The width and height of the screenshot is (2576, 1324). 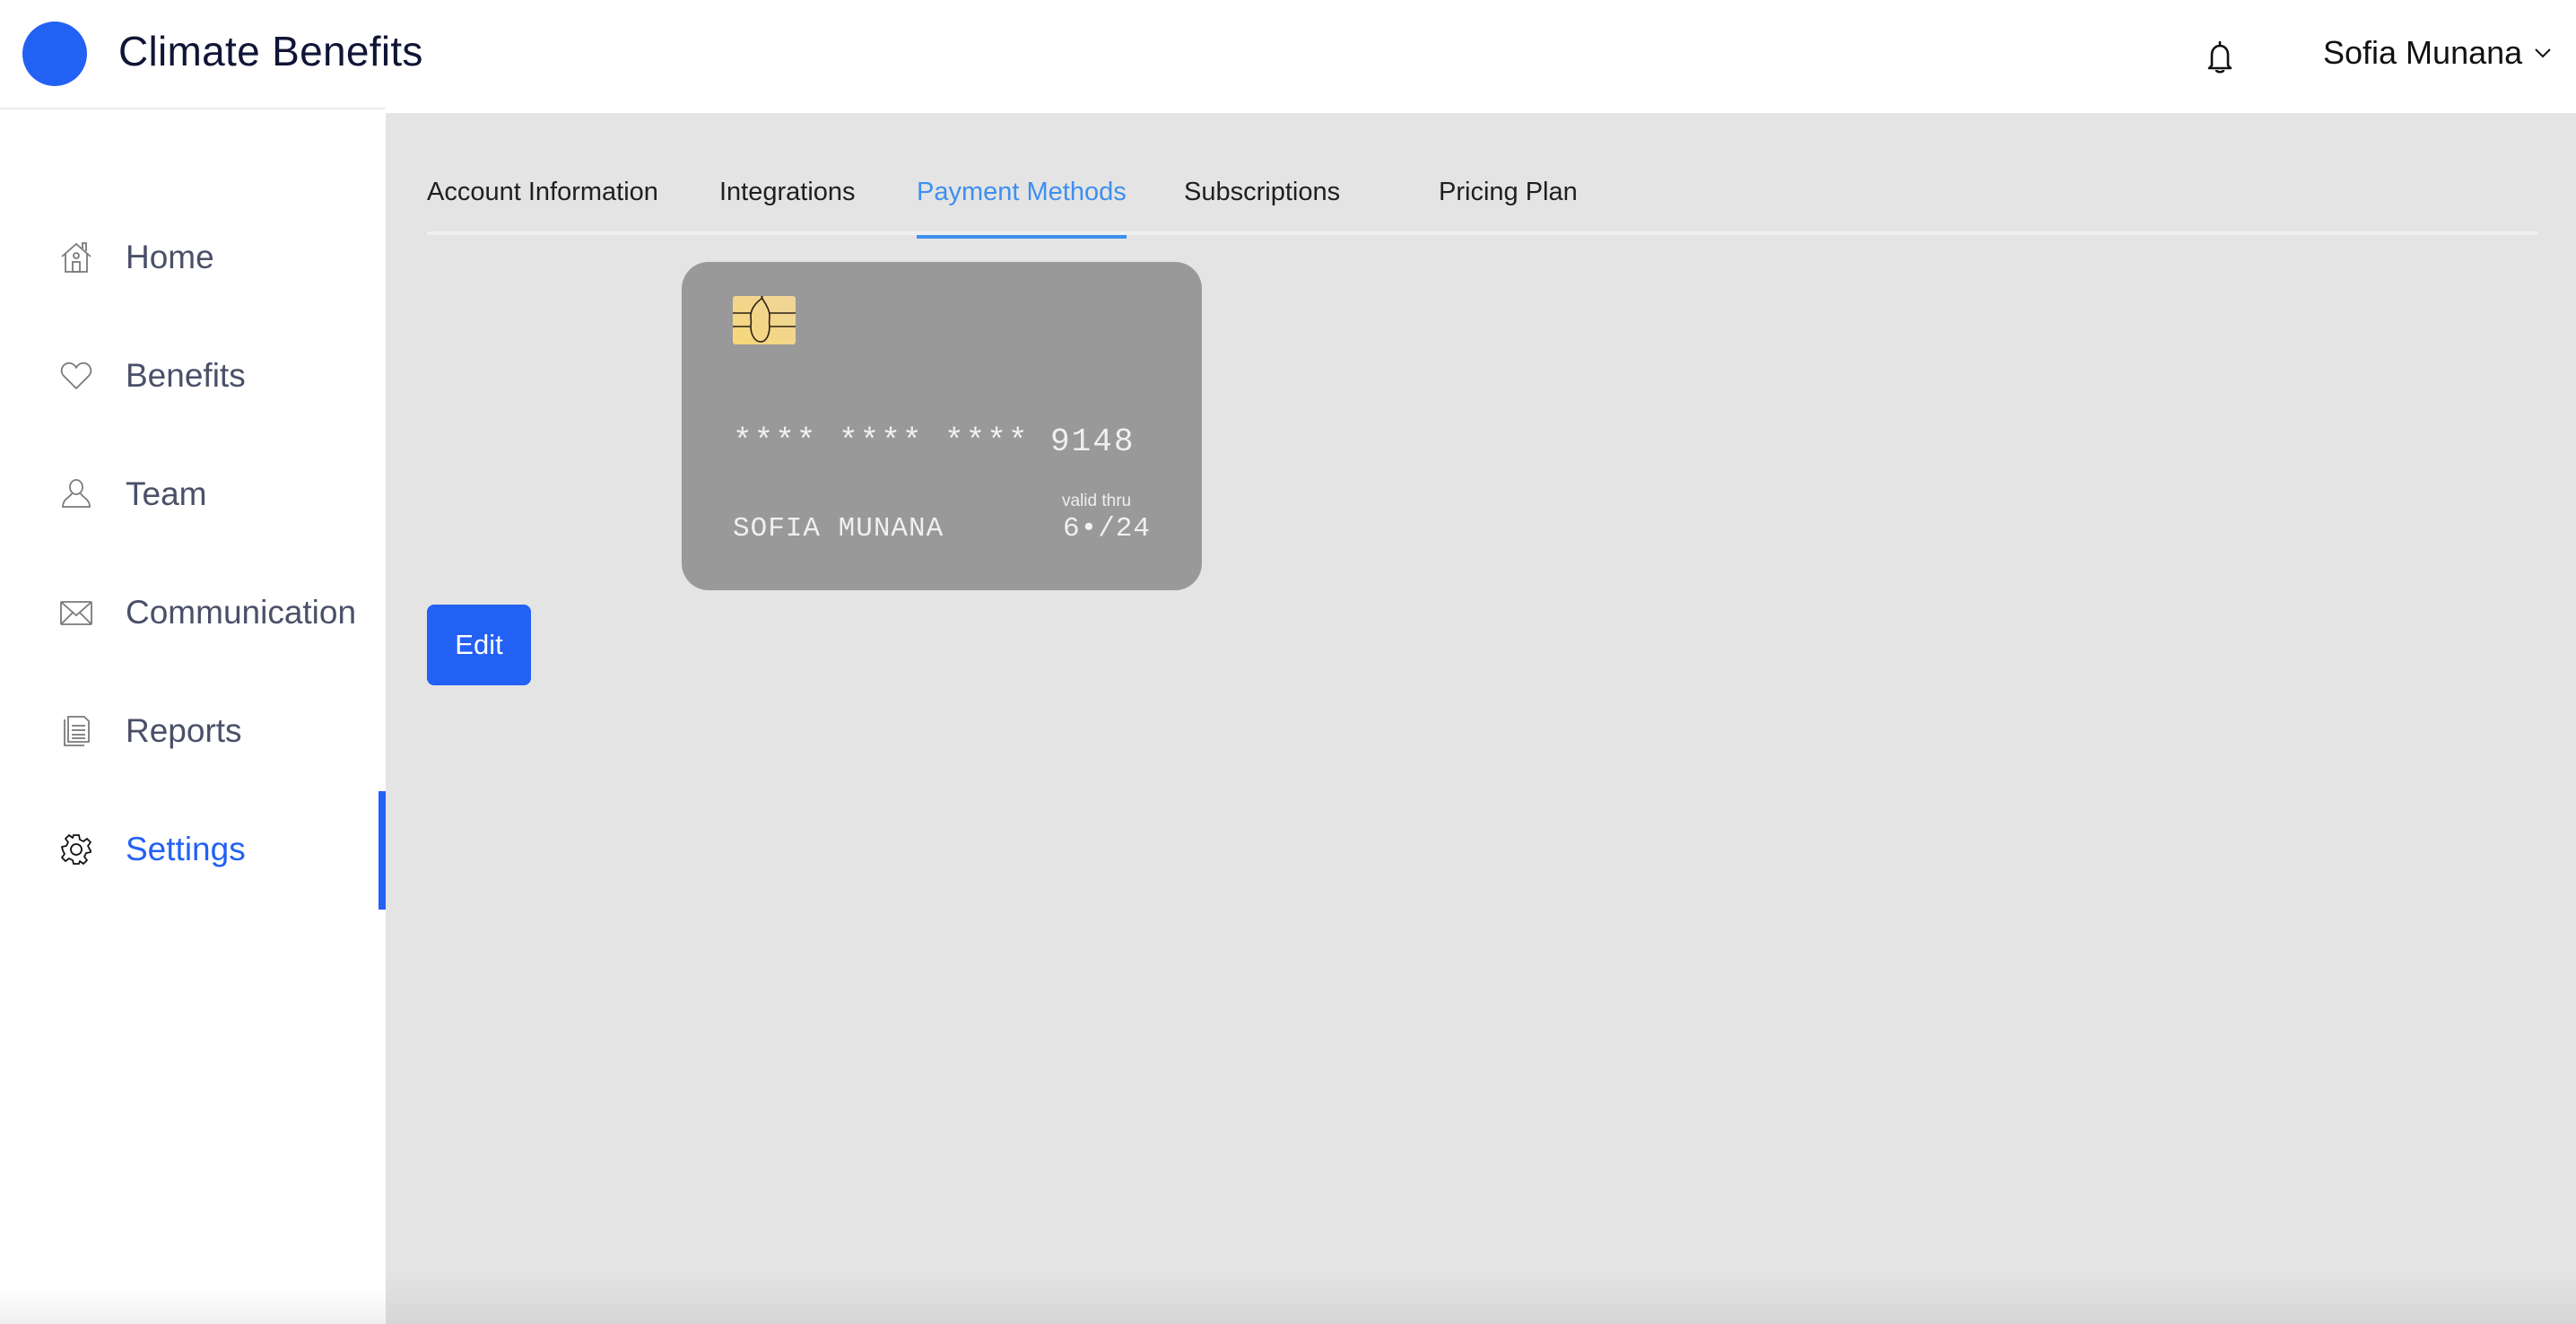 What do you see at coordinates (270, 51) in the screenshot?
I see `app-title: Climate Benefits` at bounding box center [270, 51].